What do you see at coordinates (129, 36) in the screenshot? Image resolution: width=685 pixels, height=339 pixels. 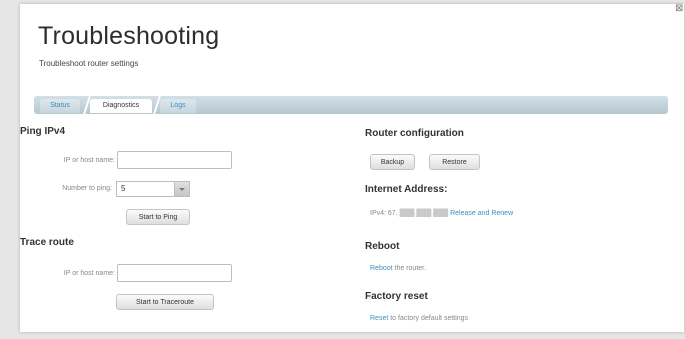 I see `page-title: Troubleshooting` at bounding box center [129, 36].